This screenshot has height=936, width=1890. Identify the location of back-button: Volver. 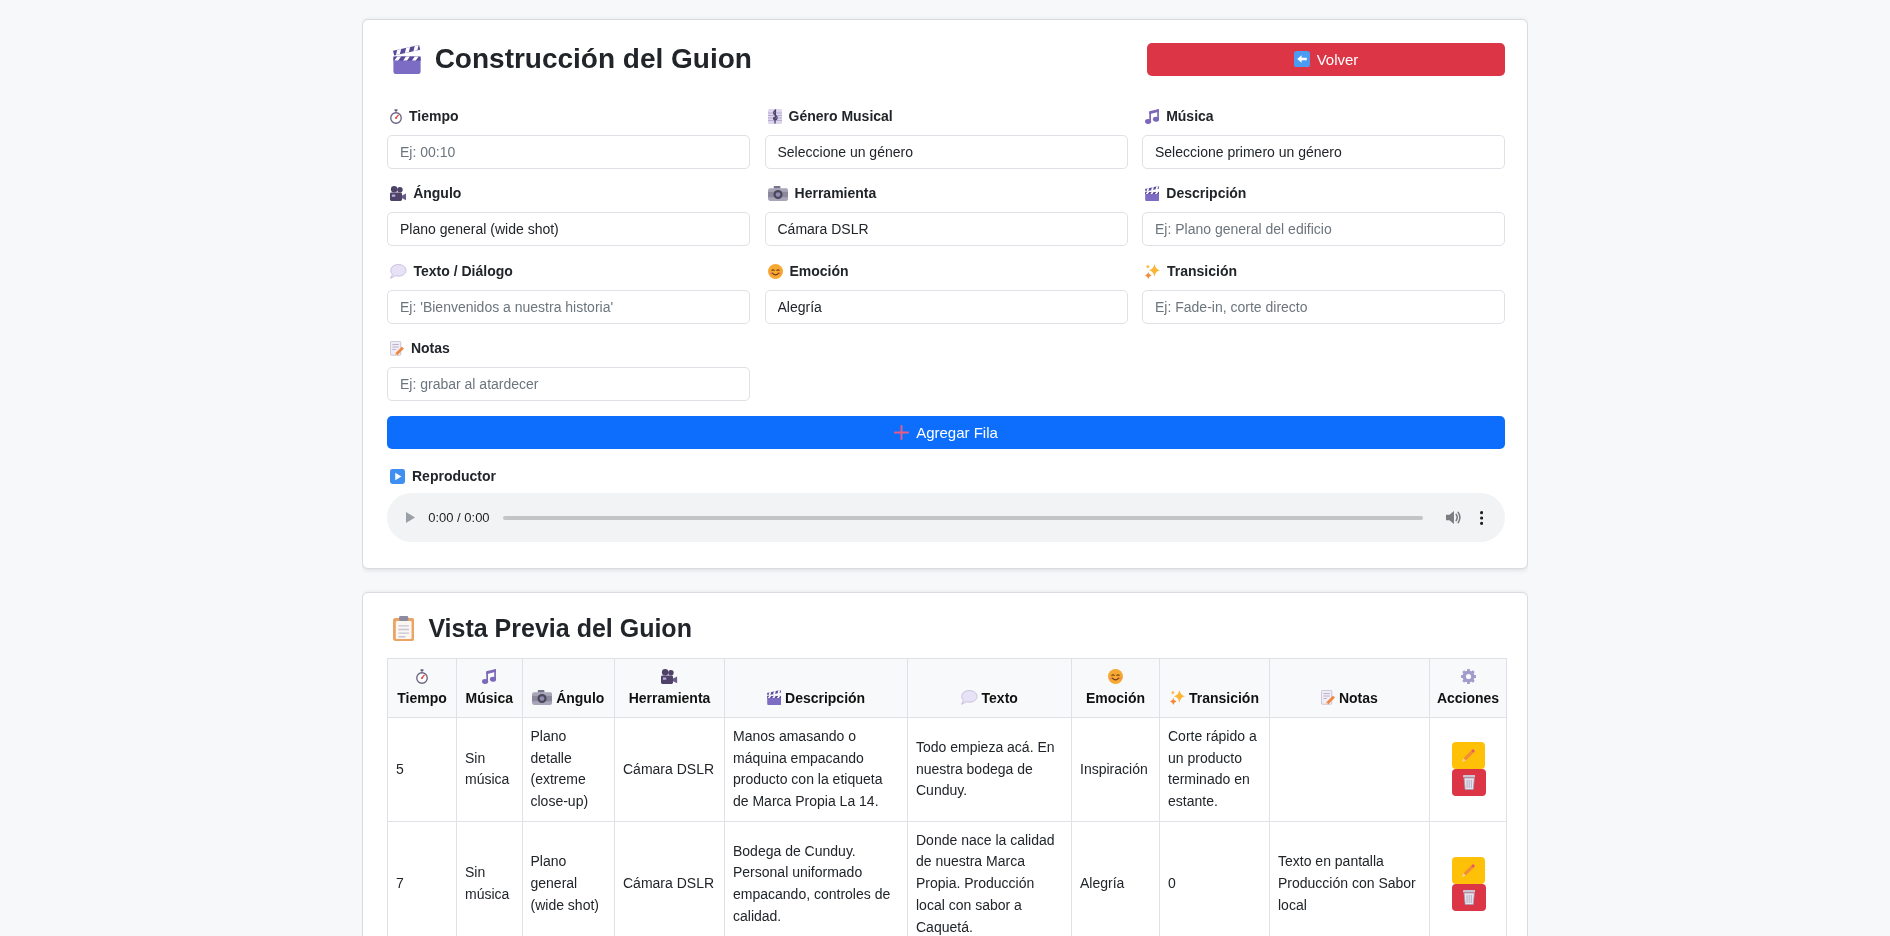
(1326, 59).